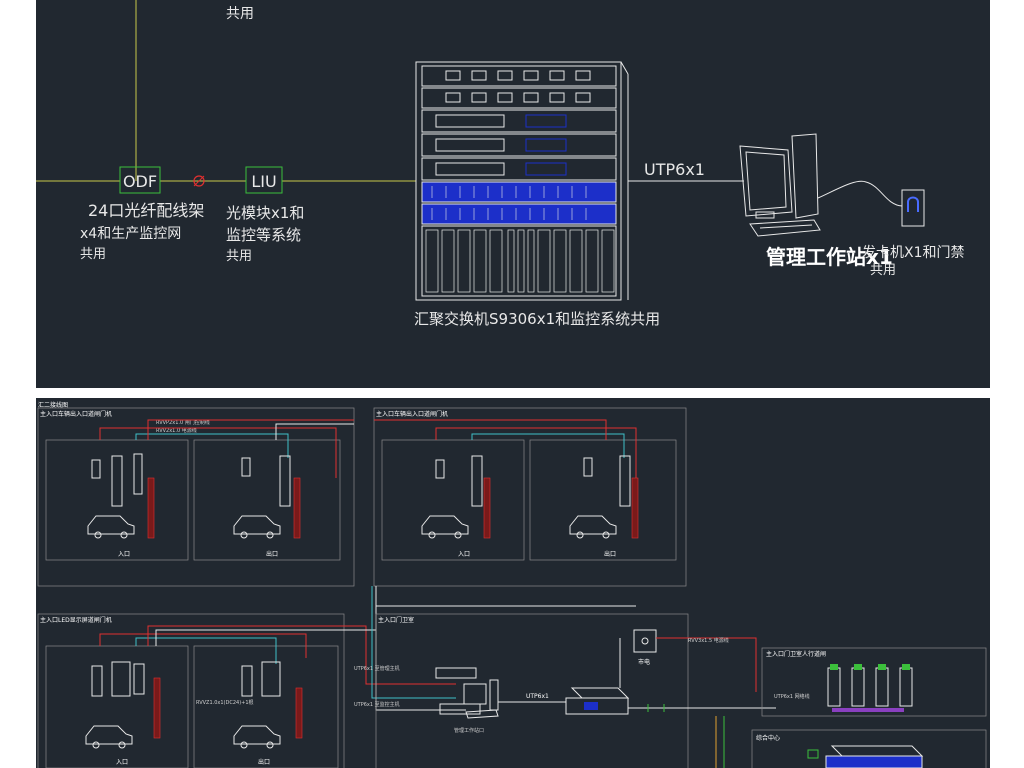 The height and width of the screenshot is (768, 1024). I want to click on odf-box-label: ODF, so click(140, 181).